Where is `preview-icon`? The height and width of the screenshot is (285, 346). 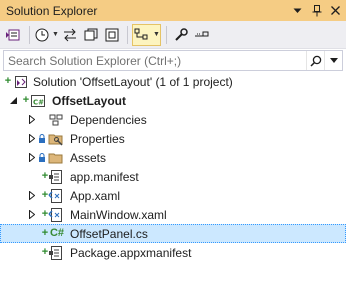
preview-icon is located at coordinates (201, 33).